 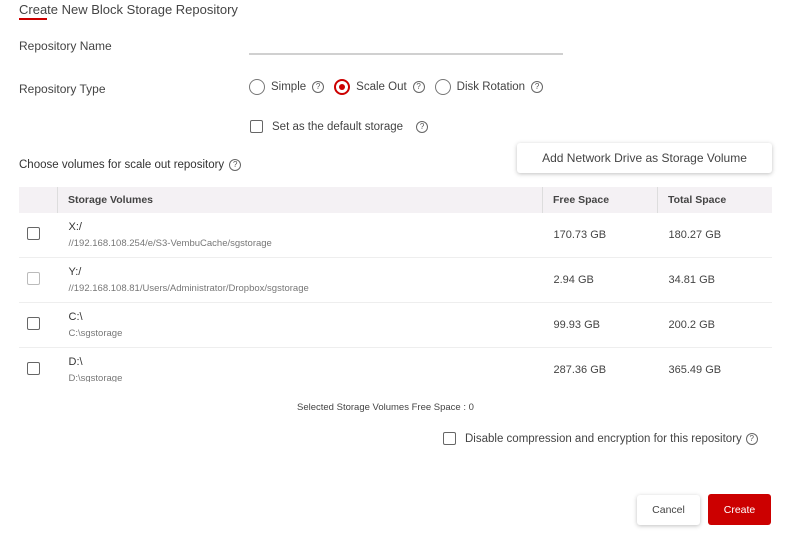 I want to click on create-button: Create, so click(x=739, y=509).